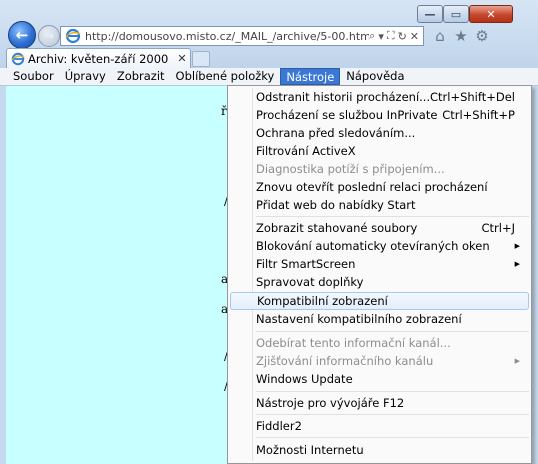 The height and width of the screenshot is (464, 538). I want to click on menu-item-add-to-start: Přidat web do nabídky Start, so click(379, 205).